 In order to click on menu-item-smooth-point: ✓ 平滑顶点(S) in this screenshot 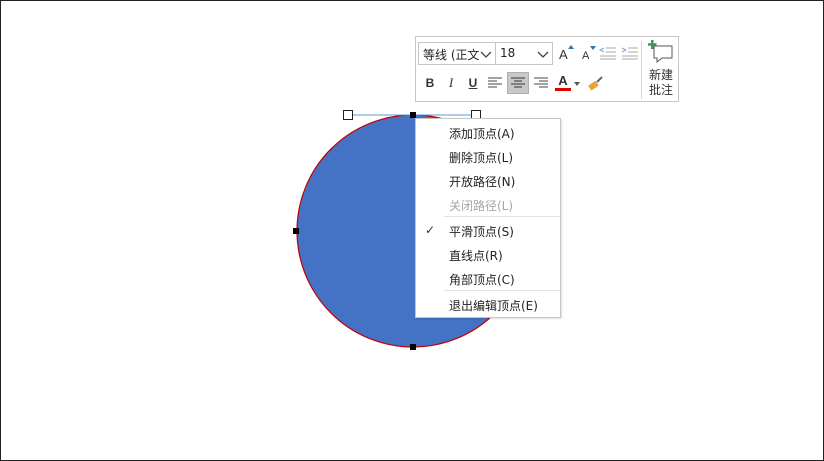, I will do `click(488, 230)`.